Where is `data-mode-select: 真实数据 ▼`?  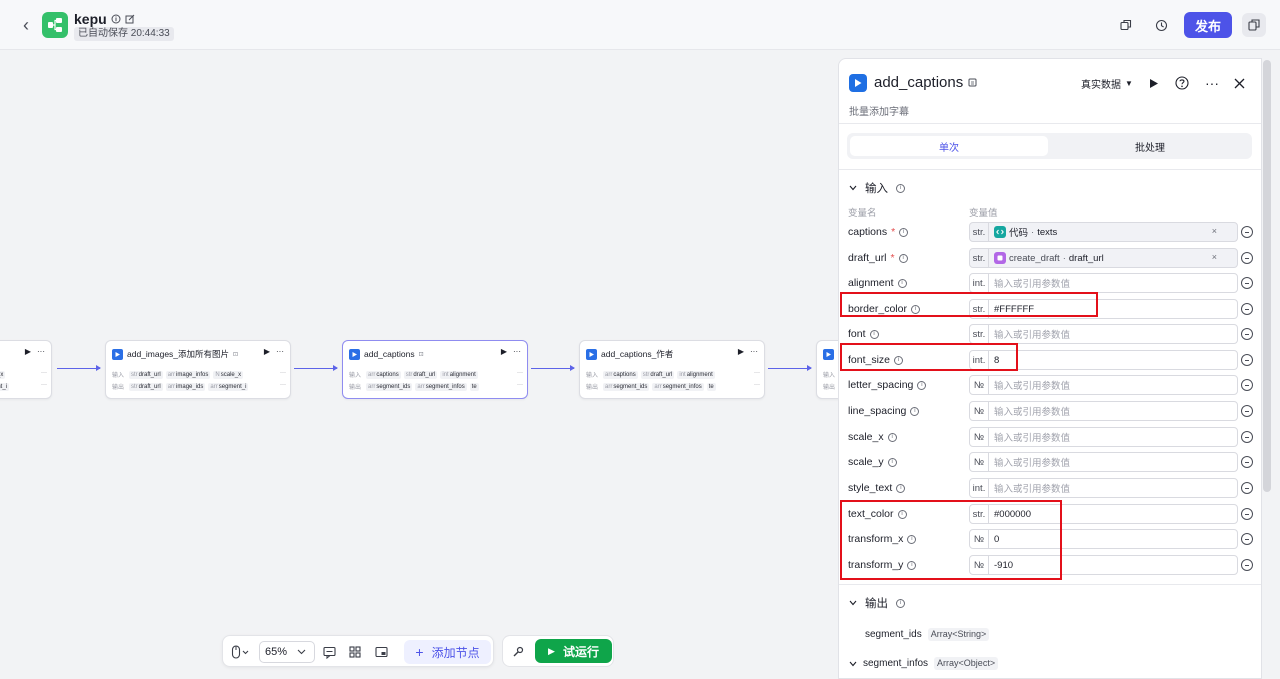
data-mode-select: 真实数据 ▼ is located at coordinates (1107, 83).